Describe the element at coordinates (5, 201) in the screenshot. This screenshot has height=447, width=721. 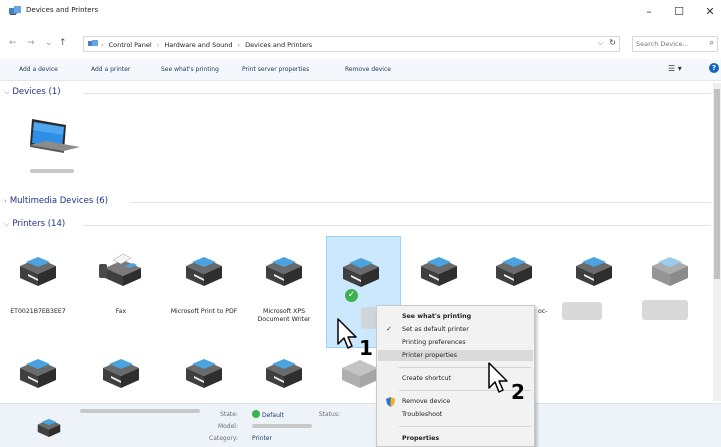
I see `chevron-right-icon: ›` at that location.